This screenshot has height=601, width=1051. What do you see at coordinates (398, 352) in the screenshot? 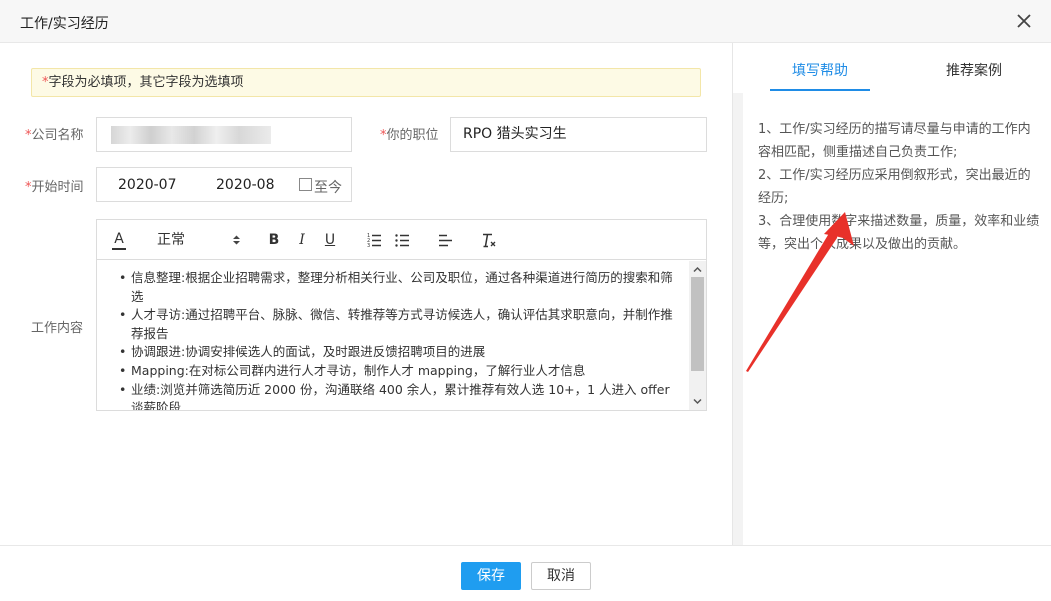
I see `list-item: 协调跟进:协调安排候选人的面试，及时跟进反馈招聘项目的进展` at bounding box center [398, 352].